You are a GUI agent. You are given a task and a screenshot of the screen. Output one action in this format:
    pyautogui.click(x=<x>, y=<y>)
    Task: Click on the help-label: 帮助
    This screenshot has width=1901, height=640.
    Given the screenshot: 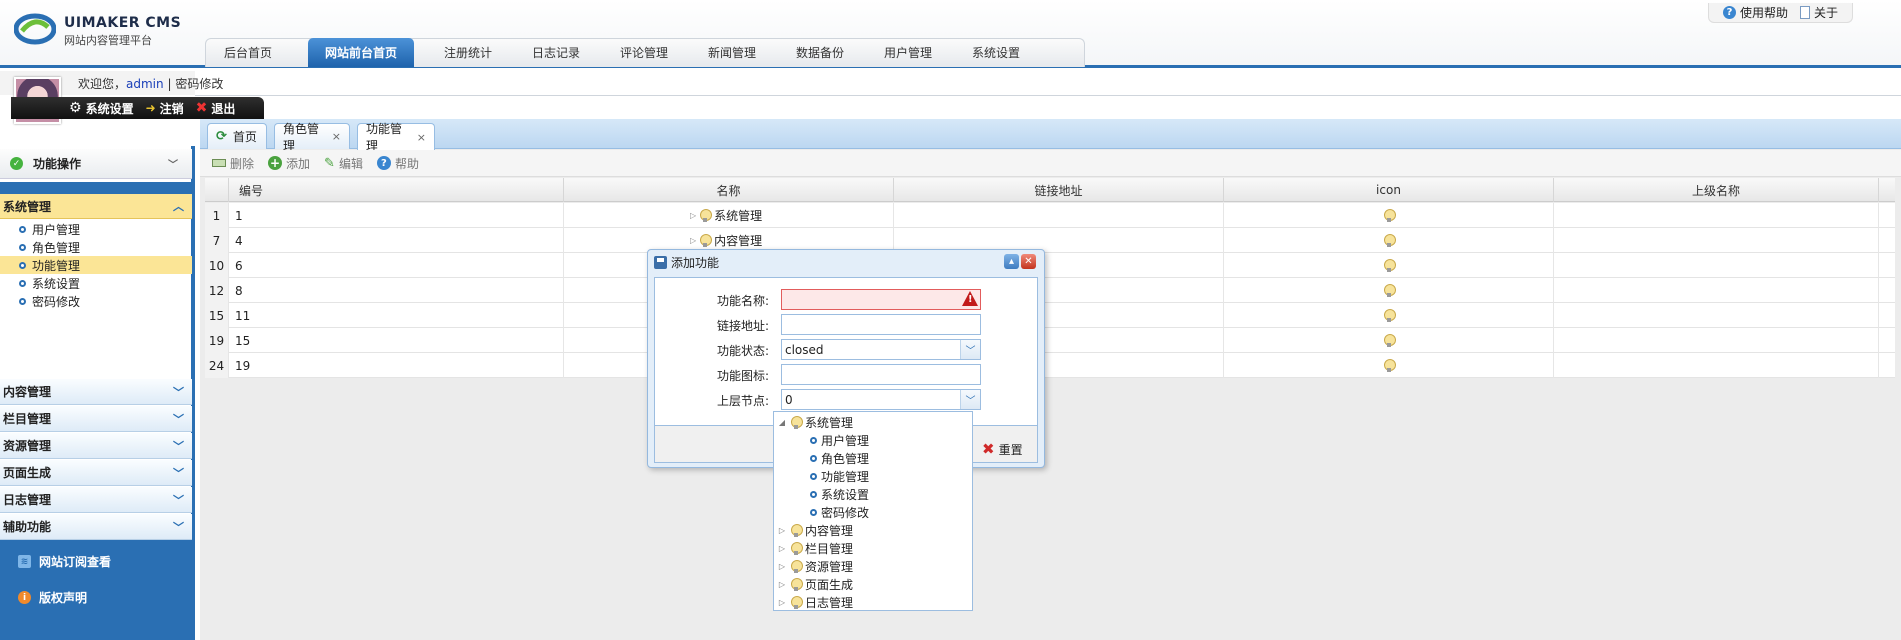 What is the action you would take?
    pyautogui.click(x=406, y=163)
    